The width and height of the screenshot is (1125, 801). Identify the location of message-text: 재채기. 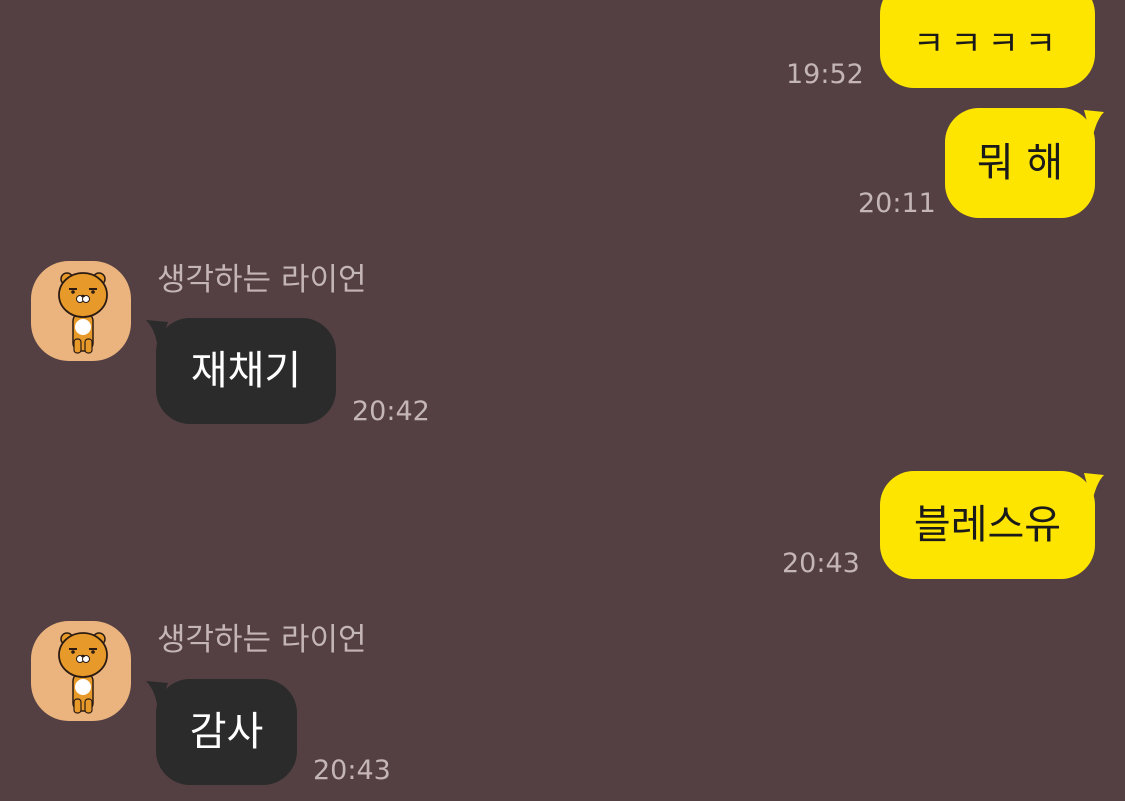
(246, 371).